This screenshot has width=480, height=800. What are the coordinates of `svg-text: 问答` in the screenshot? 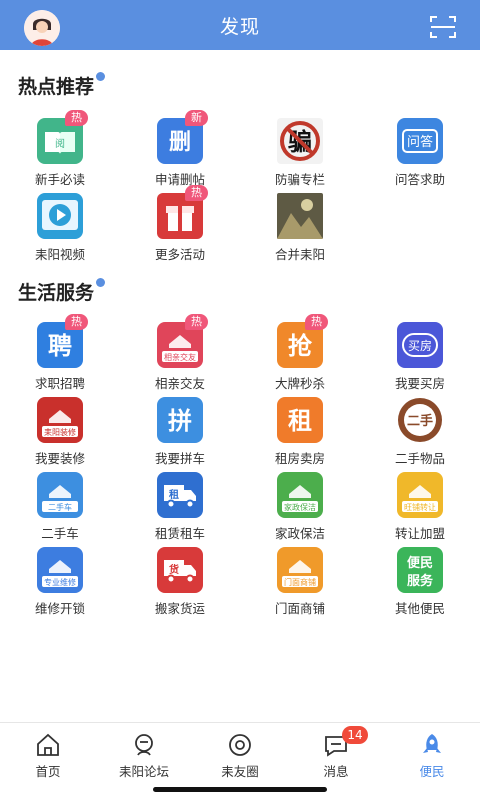 It's located at (420, 142).